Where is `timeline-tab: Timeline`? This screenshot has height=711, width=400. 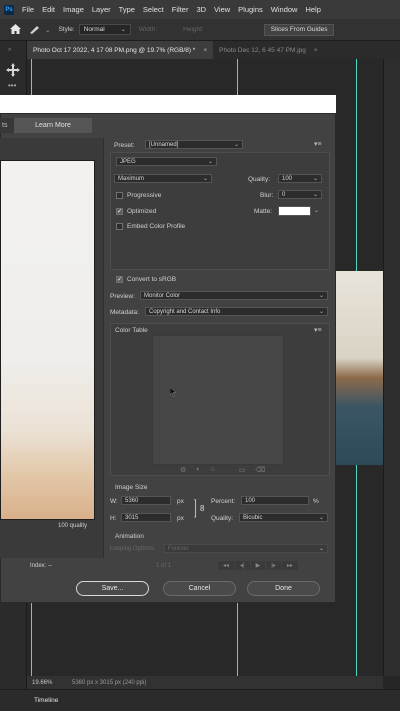 timeline-tab: Timeline is located at coordinates (46, 700).